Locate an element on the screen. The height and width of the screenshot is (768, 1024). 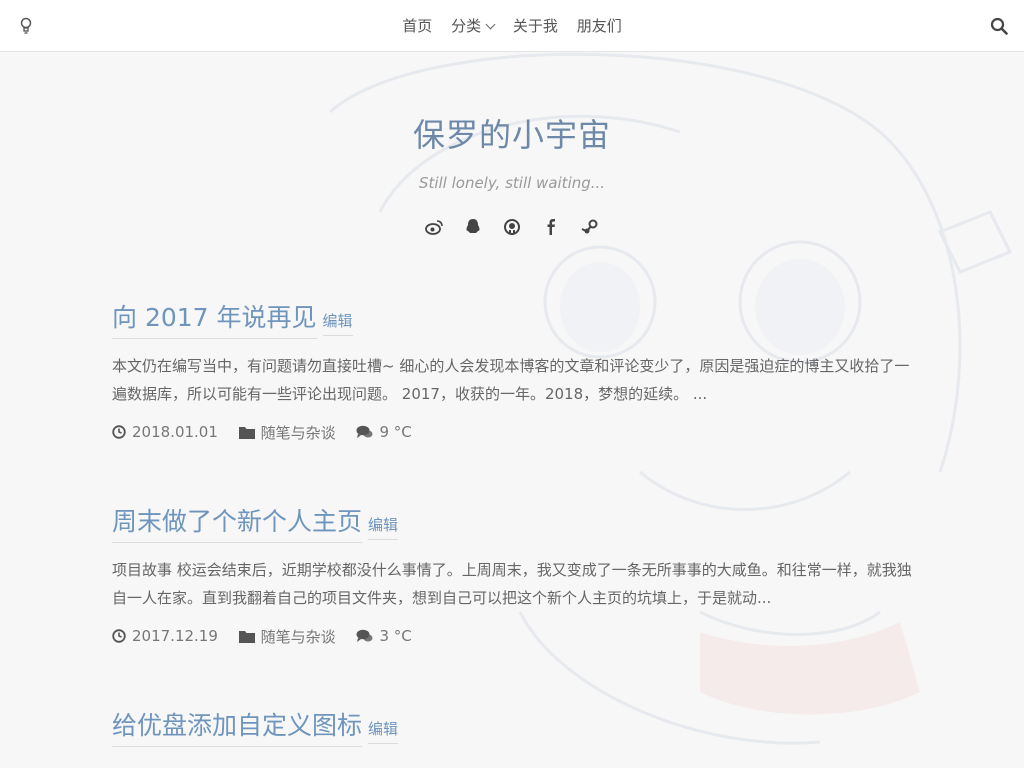
nav-item-categories: 分类 is located at coordinates (473, 26).